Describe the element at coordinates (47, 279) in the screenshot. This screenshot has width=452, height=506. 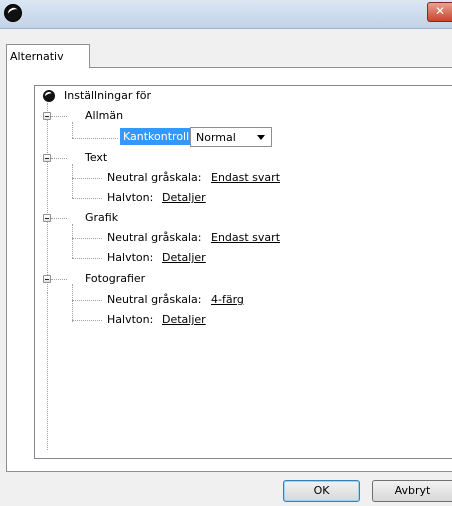
I see `collapse-fotografier-icon` at that location.